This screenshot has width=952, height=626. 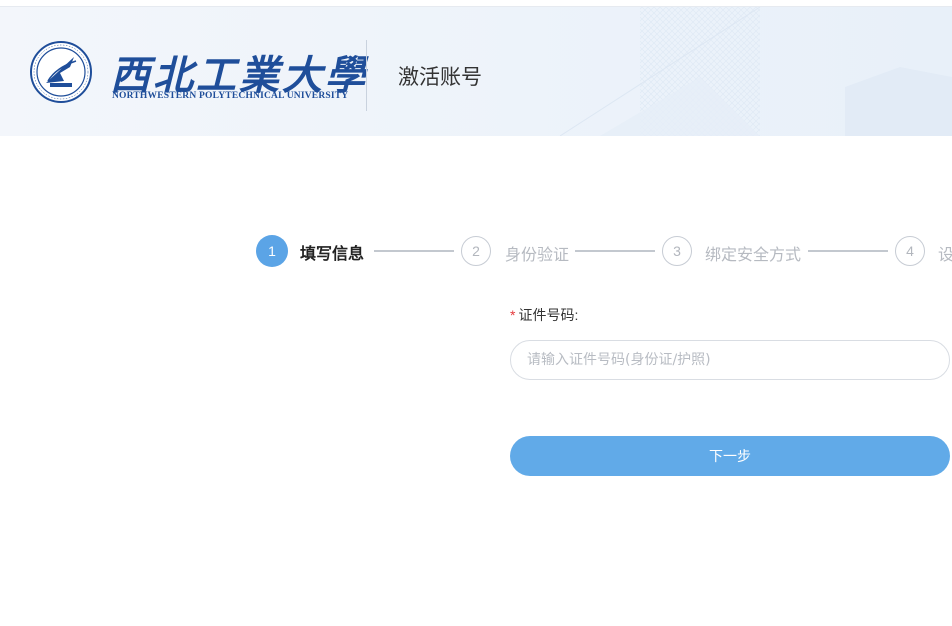 I want to click on university-name-en: NORTHWESTERN POLYTECHNICAL UNIVERSITY, so click(x=230, y=96).